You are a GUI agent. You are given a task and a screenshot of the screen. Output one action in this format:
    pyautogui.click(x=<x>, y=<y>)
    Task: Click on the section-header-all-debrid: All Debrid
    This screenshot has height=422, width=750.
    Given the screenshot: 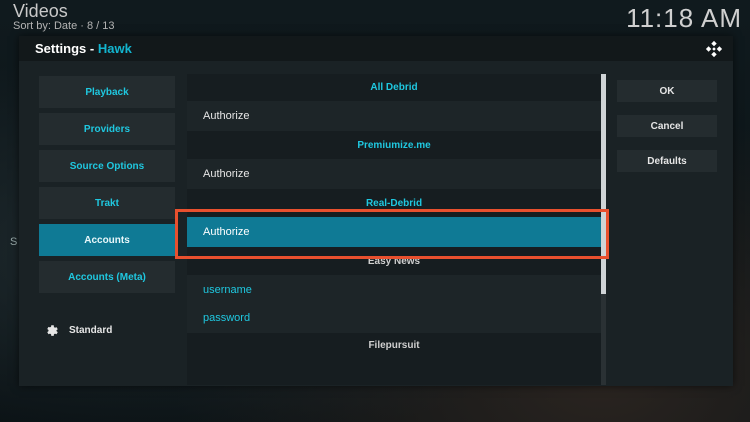 What is the action you would take?
    pyautogui.click(x=394, y=87)
    